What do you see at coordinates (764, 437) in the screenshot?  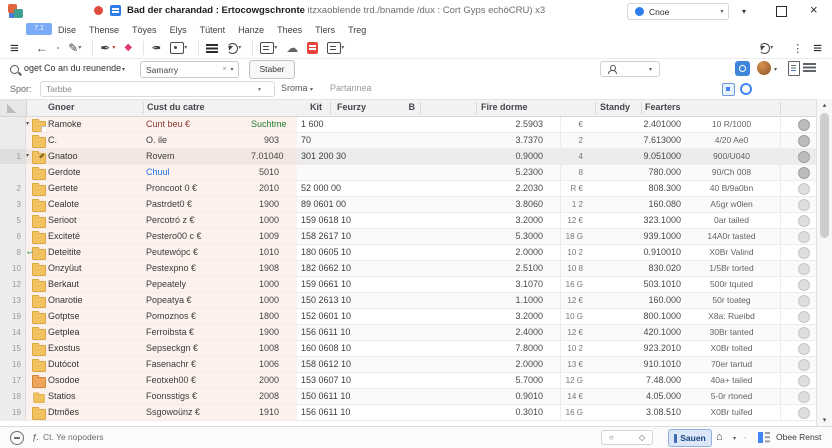 I see `grid-view-icon` at bounding box center [764, 437].